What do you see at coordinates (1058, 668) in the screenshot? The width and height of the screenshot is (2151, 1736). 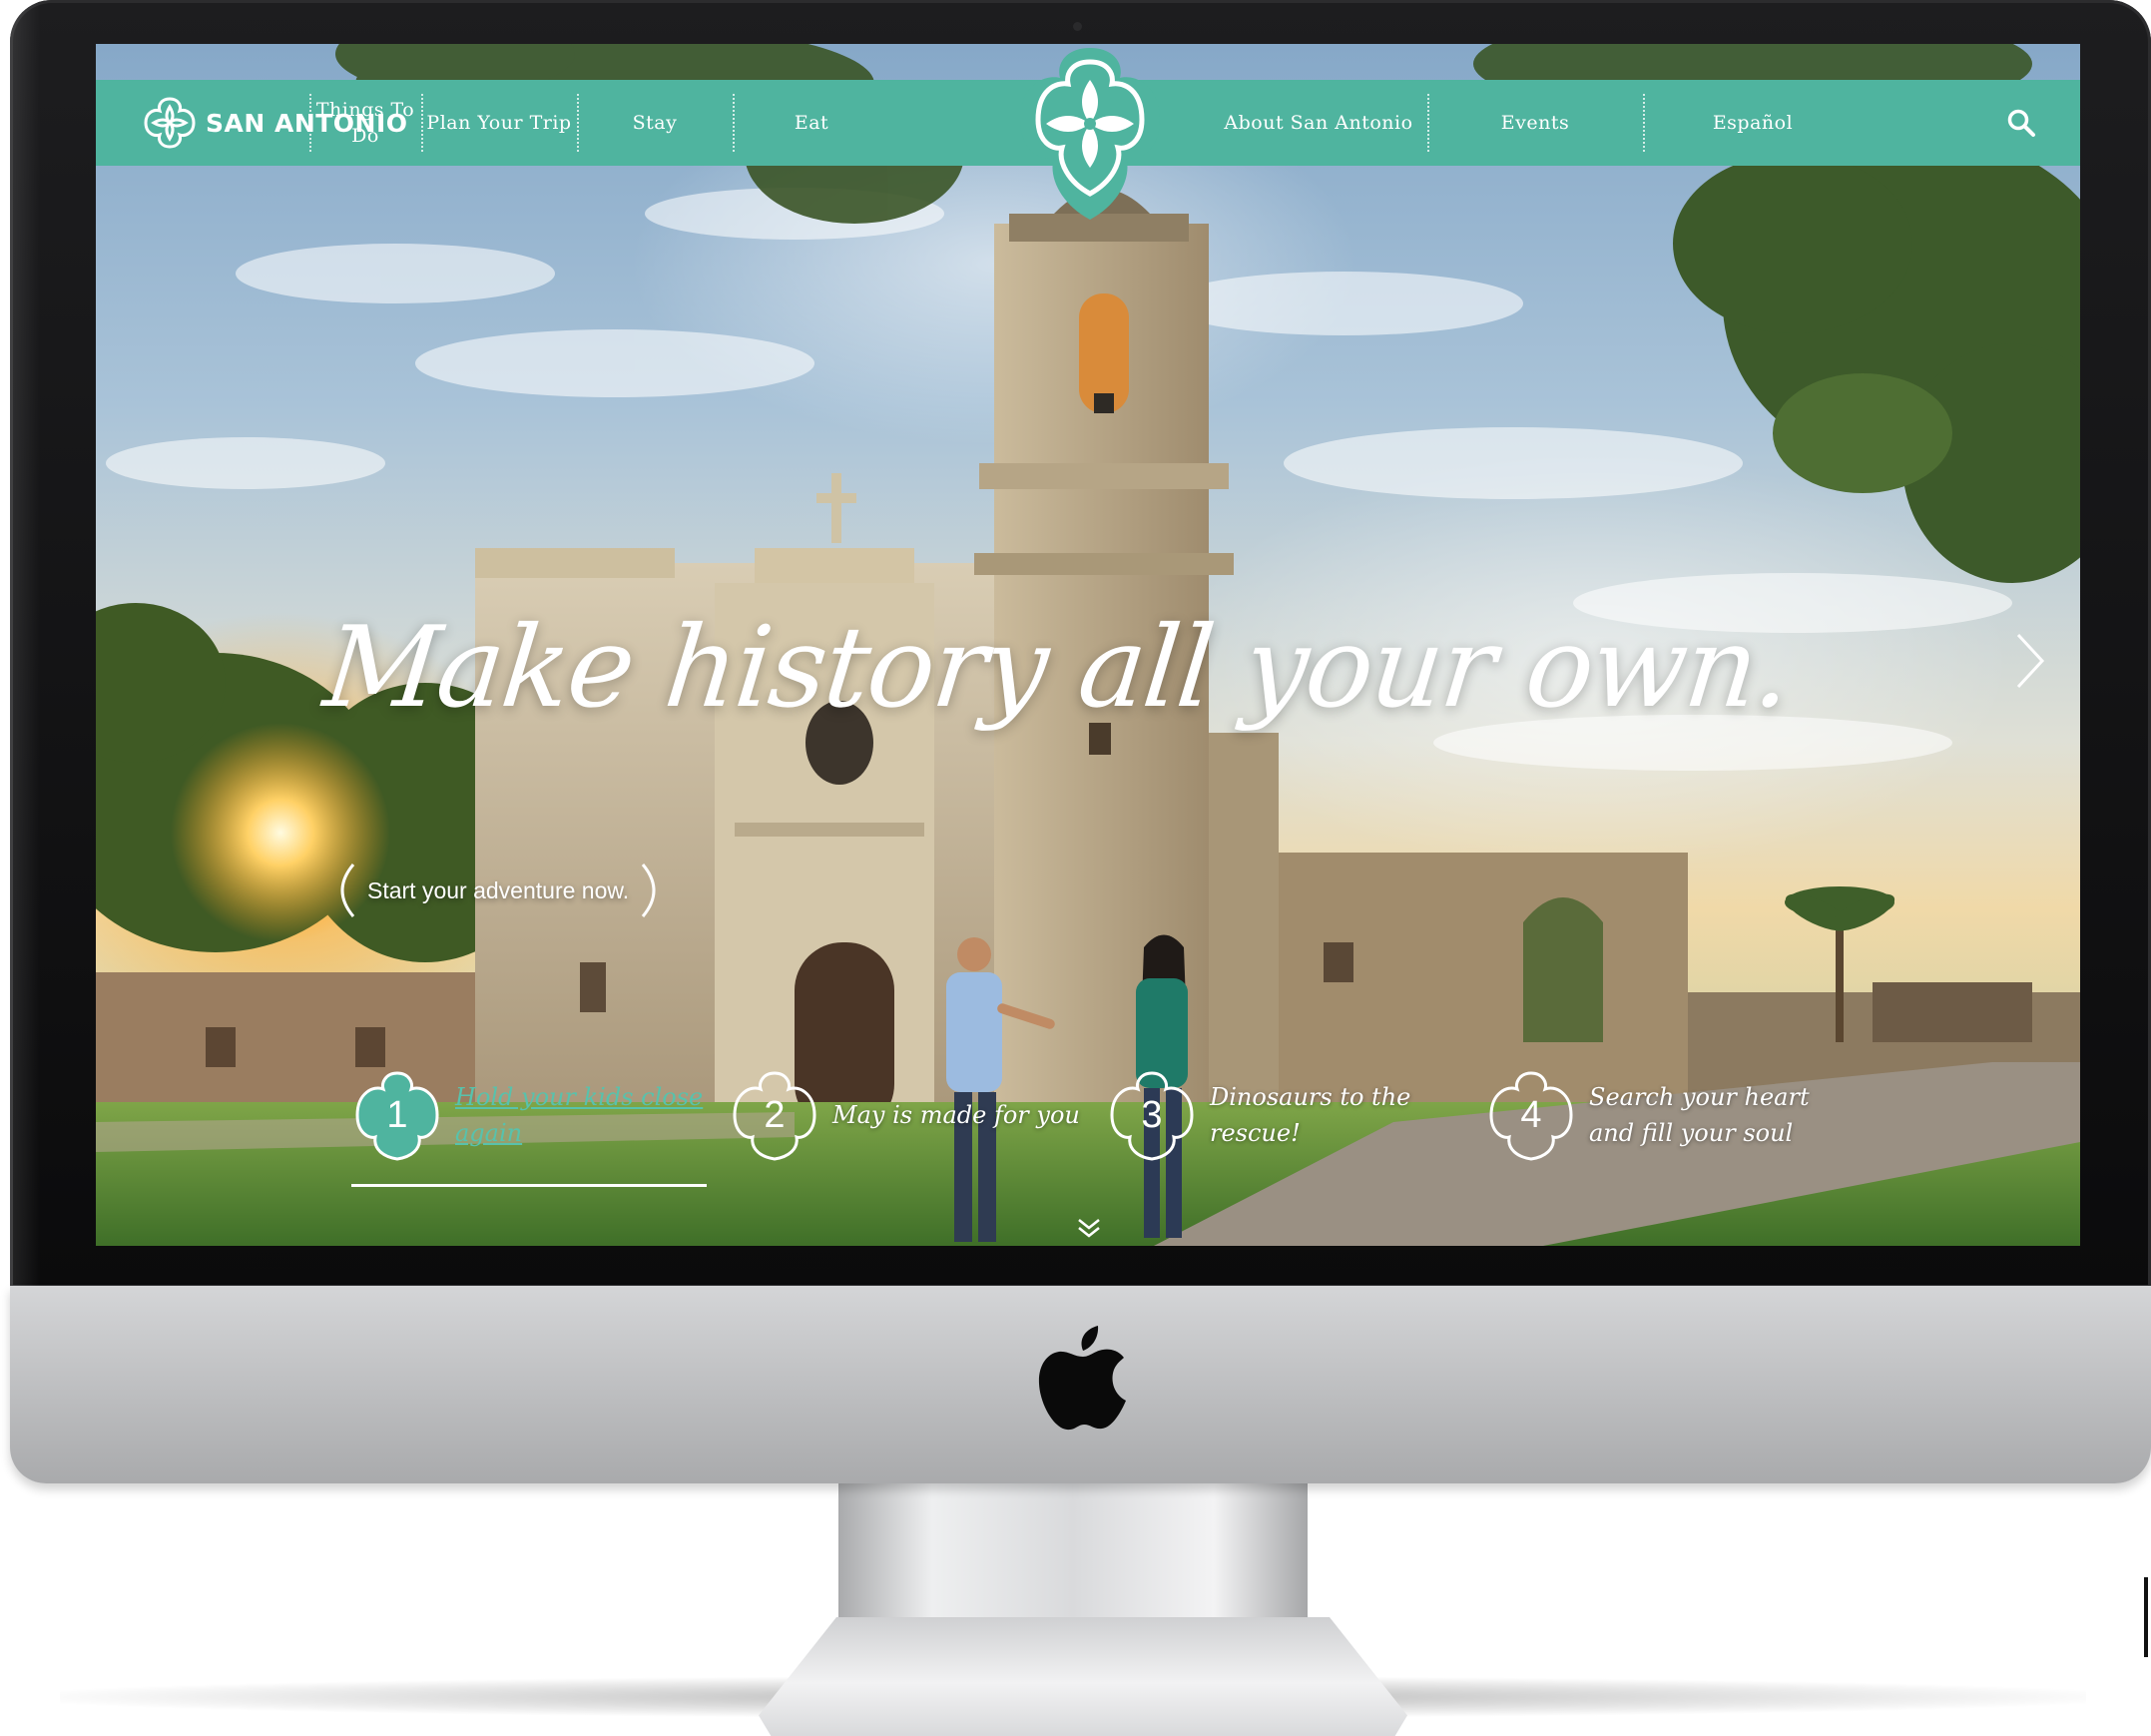 I see `hero-headline: Make history all your own.` at bounding box center [1058, 668].